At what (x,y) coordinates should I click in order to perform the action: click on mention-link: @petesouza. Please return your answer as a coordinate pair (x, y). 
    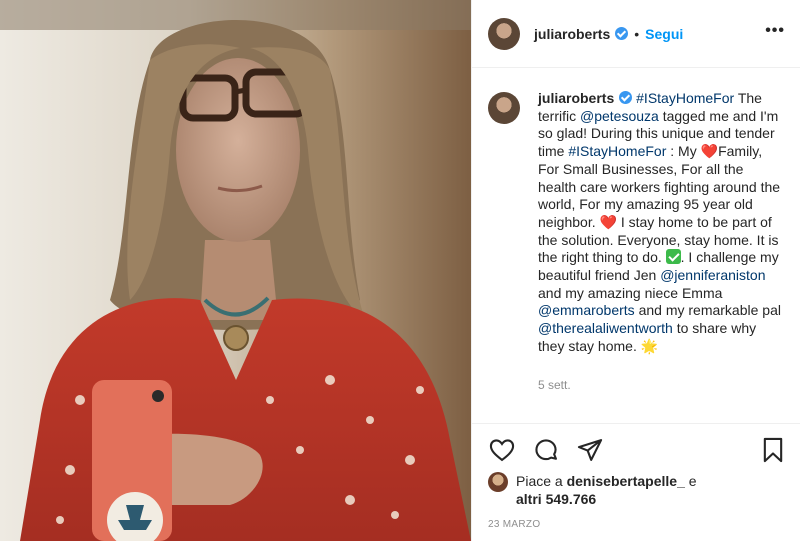
    Looking at the image, I should click on (619, 116).